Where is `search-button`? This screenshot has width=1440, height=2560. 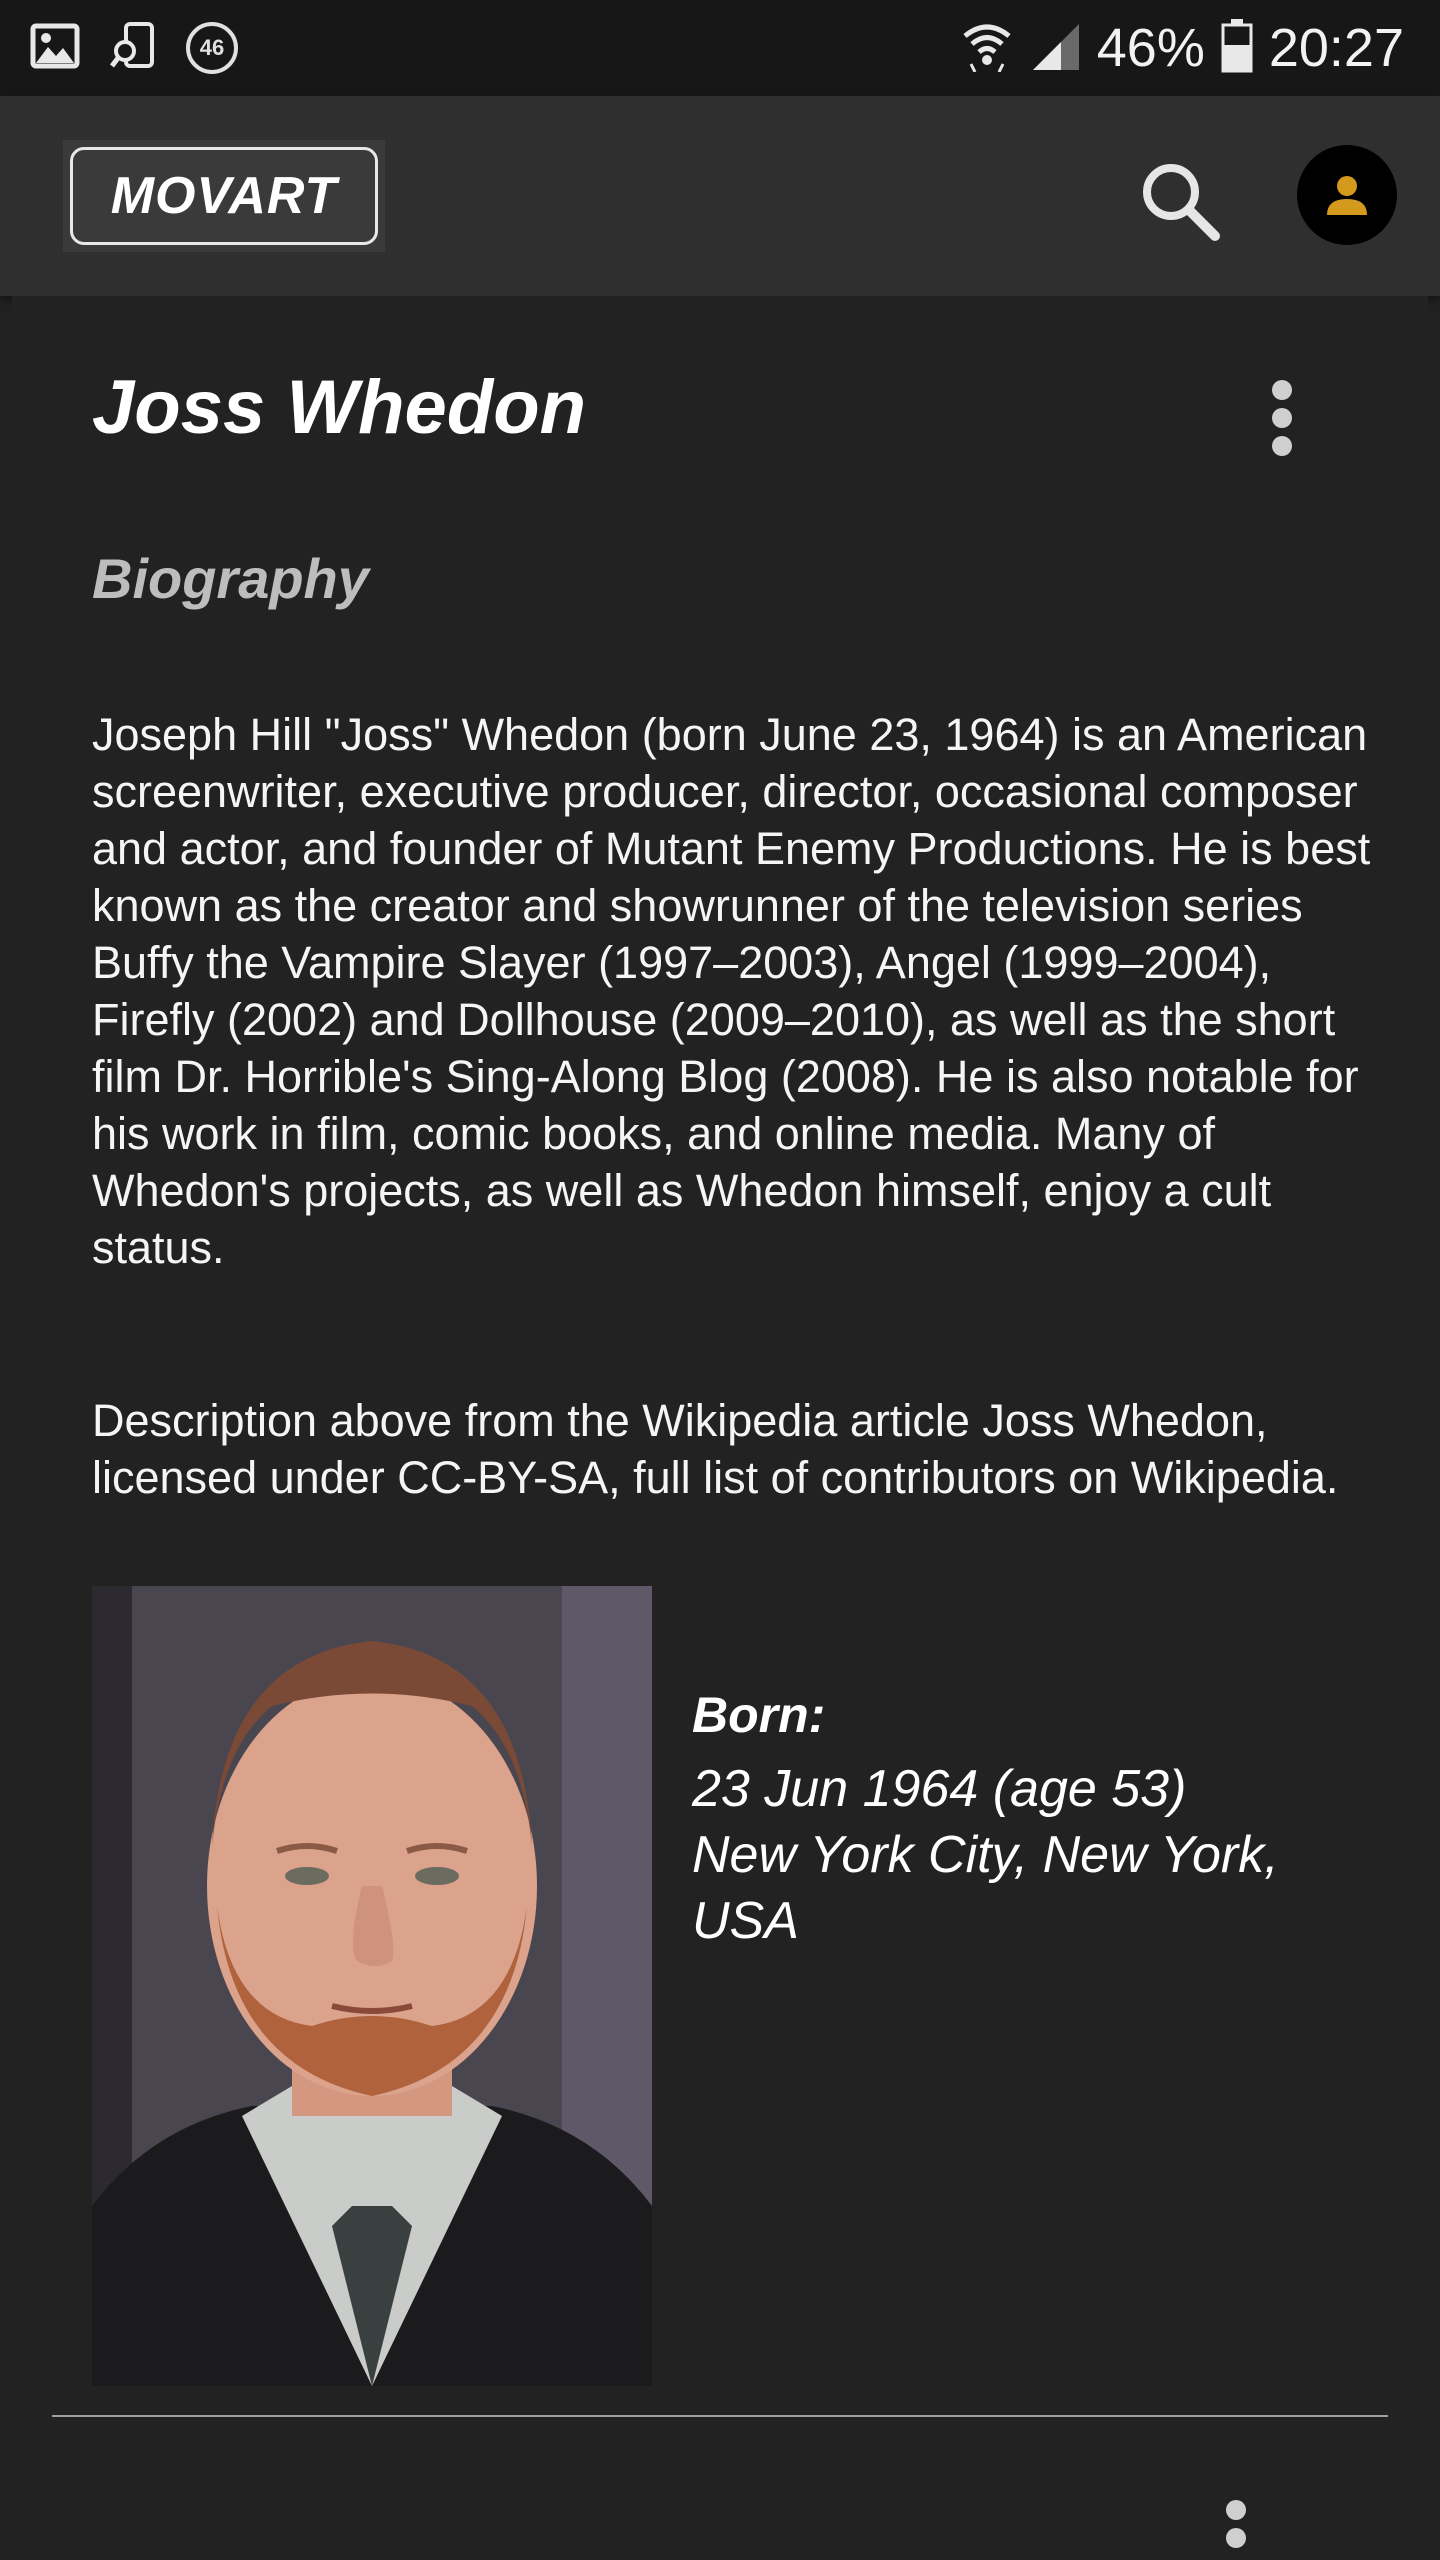
search-button is located at coordinates (1180, 201).